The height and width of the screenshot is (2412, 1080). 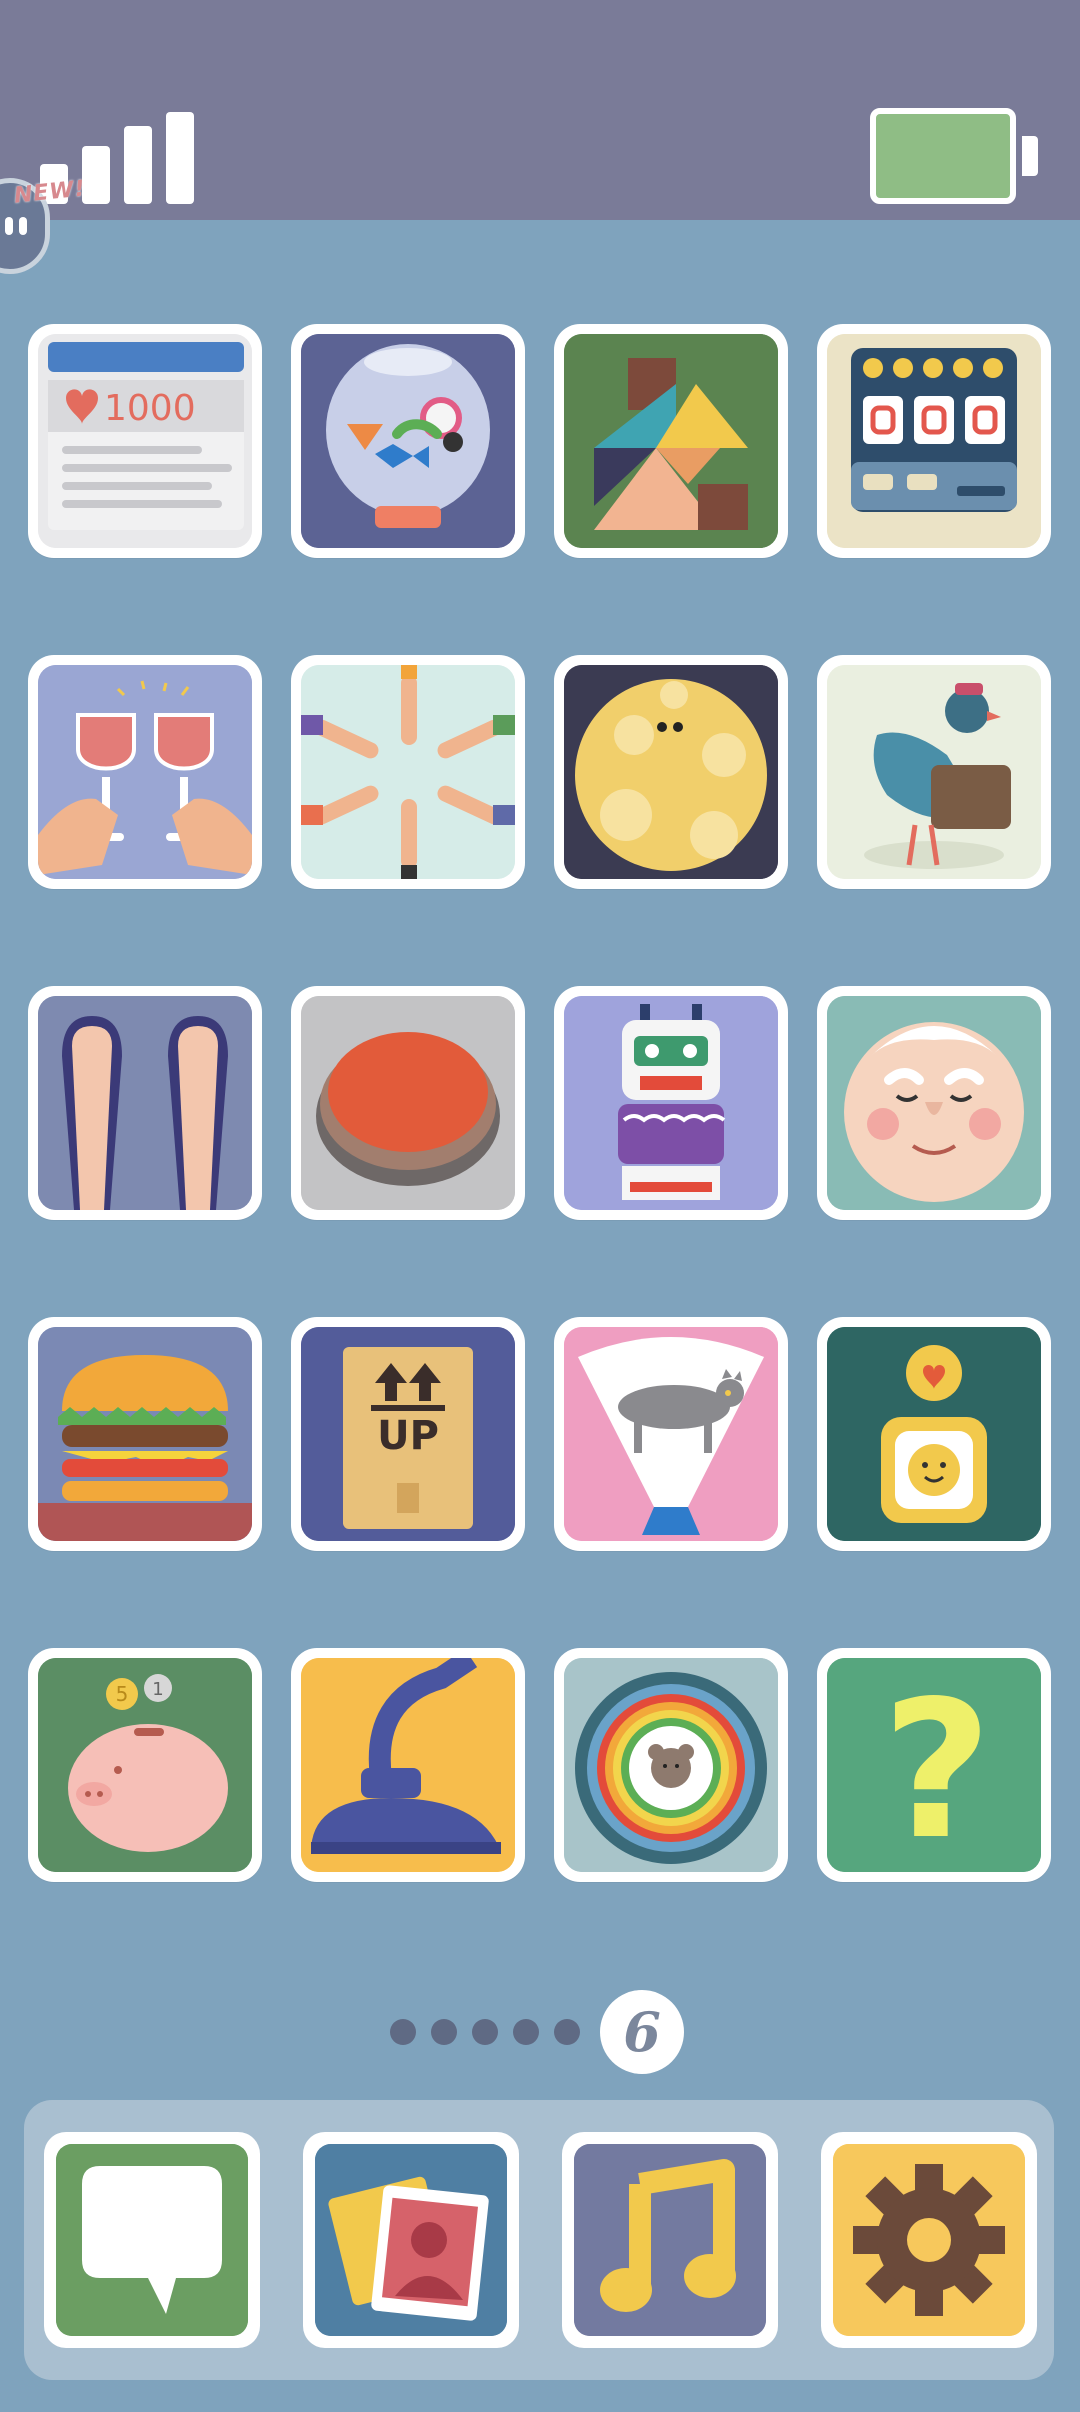 I want to click on dock-messages-button, so click(x=152, y=2240).